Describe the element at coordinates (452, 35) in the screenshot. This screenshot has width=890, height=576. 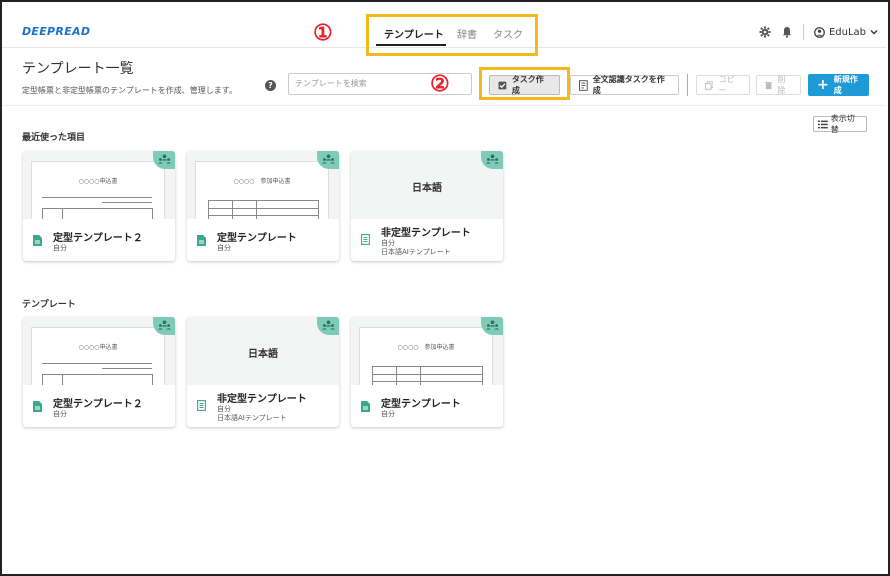
I see `annotation-highlight-tabs` at that location.